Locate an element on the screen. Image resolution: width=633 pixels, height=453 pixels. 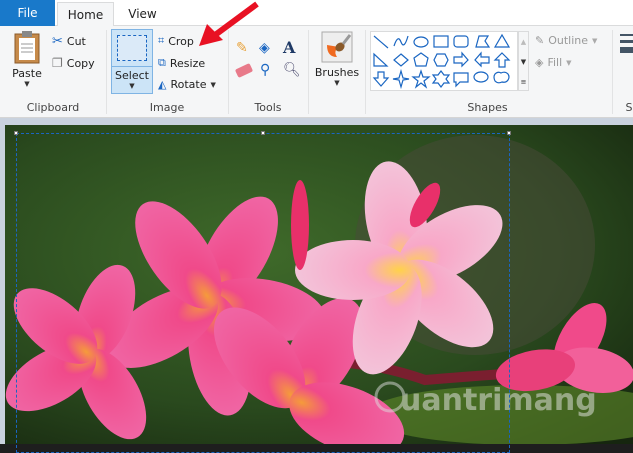
shapes-icons is located at coordinates (441, 61).